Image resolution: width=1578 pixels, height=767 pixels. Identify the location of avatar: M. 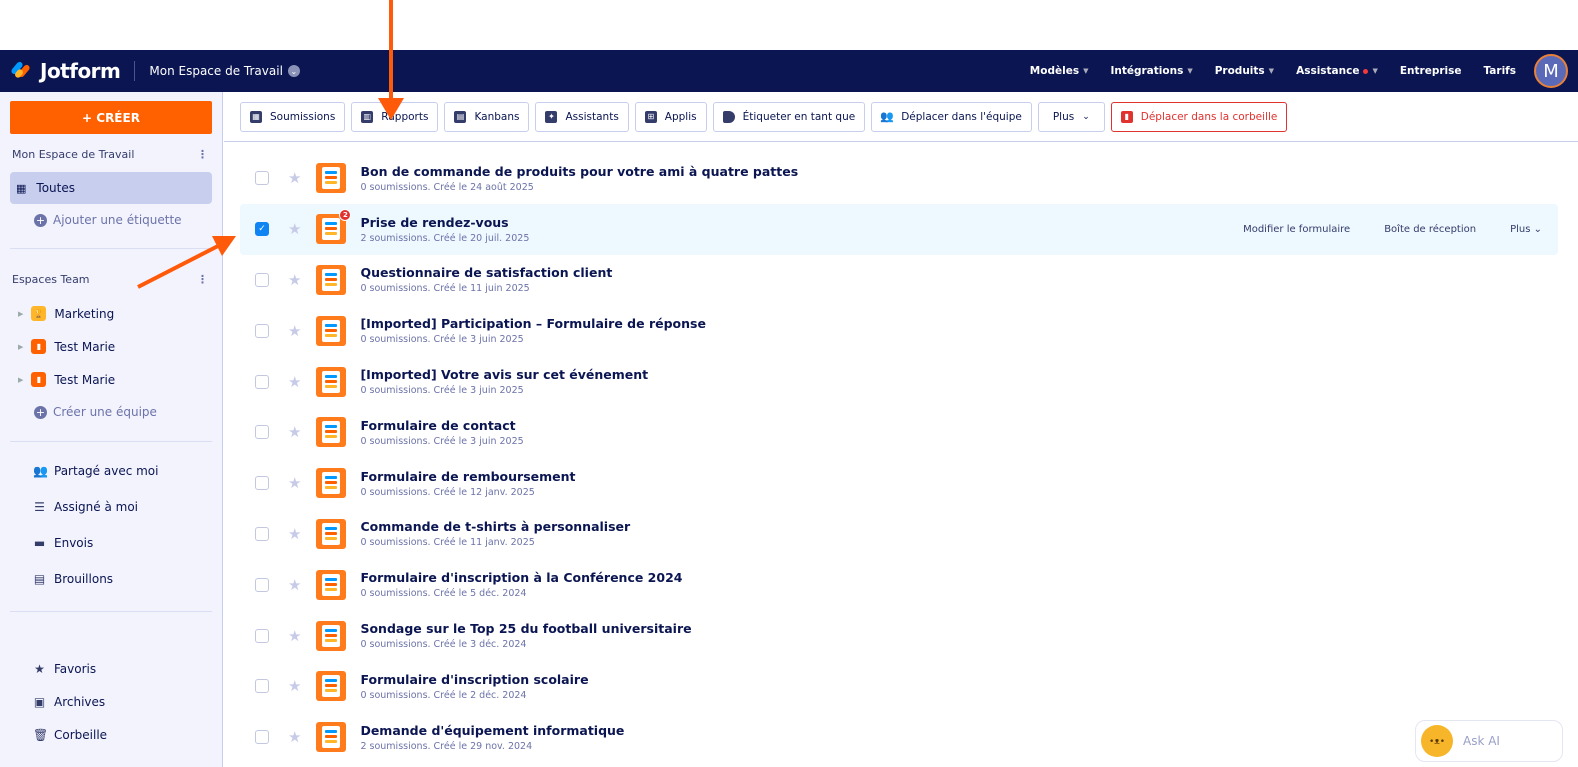
(1551, 71).